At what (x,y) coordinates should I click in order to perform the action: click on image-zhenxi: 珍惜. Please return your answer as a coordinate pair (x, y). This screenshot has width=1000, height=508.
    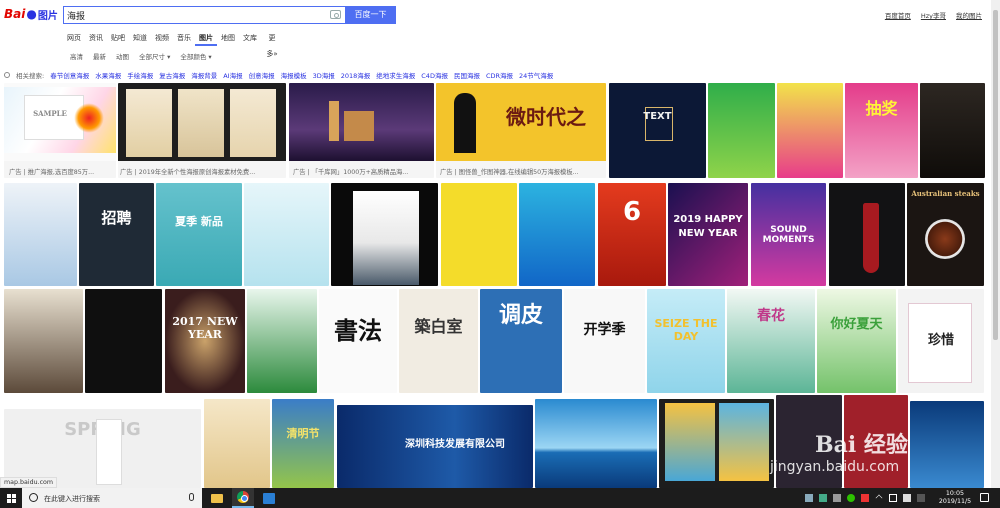
    Looking at the image, I should click on (941, 341).